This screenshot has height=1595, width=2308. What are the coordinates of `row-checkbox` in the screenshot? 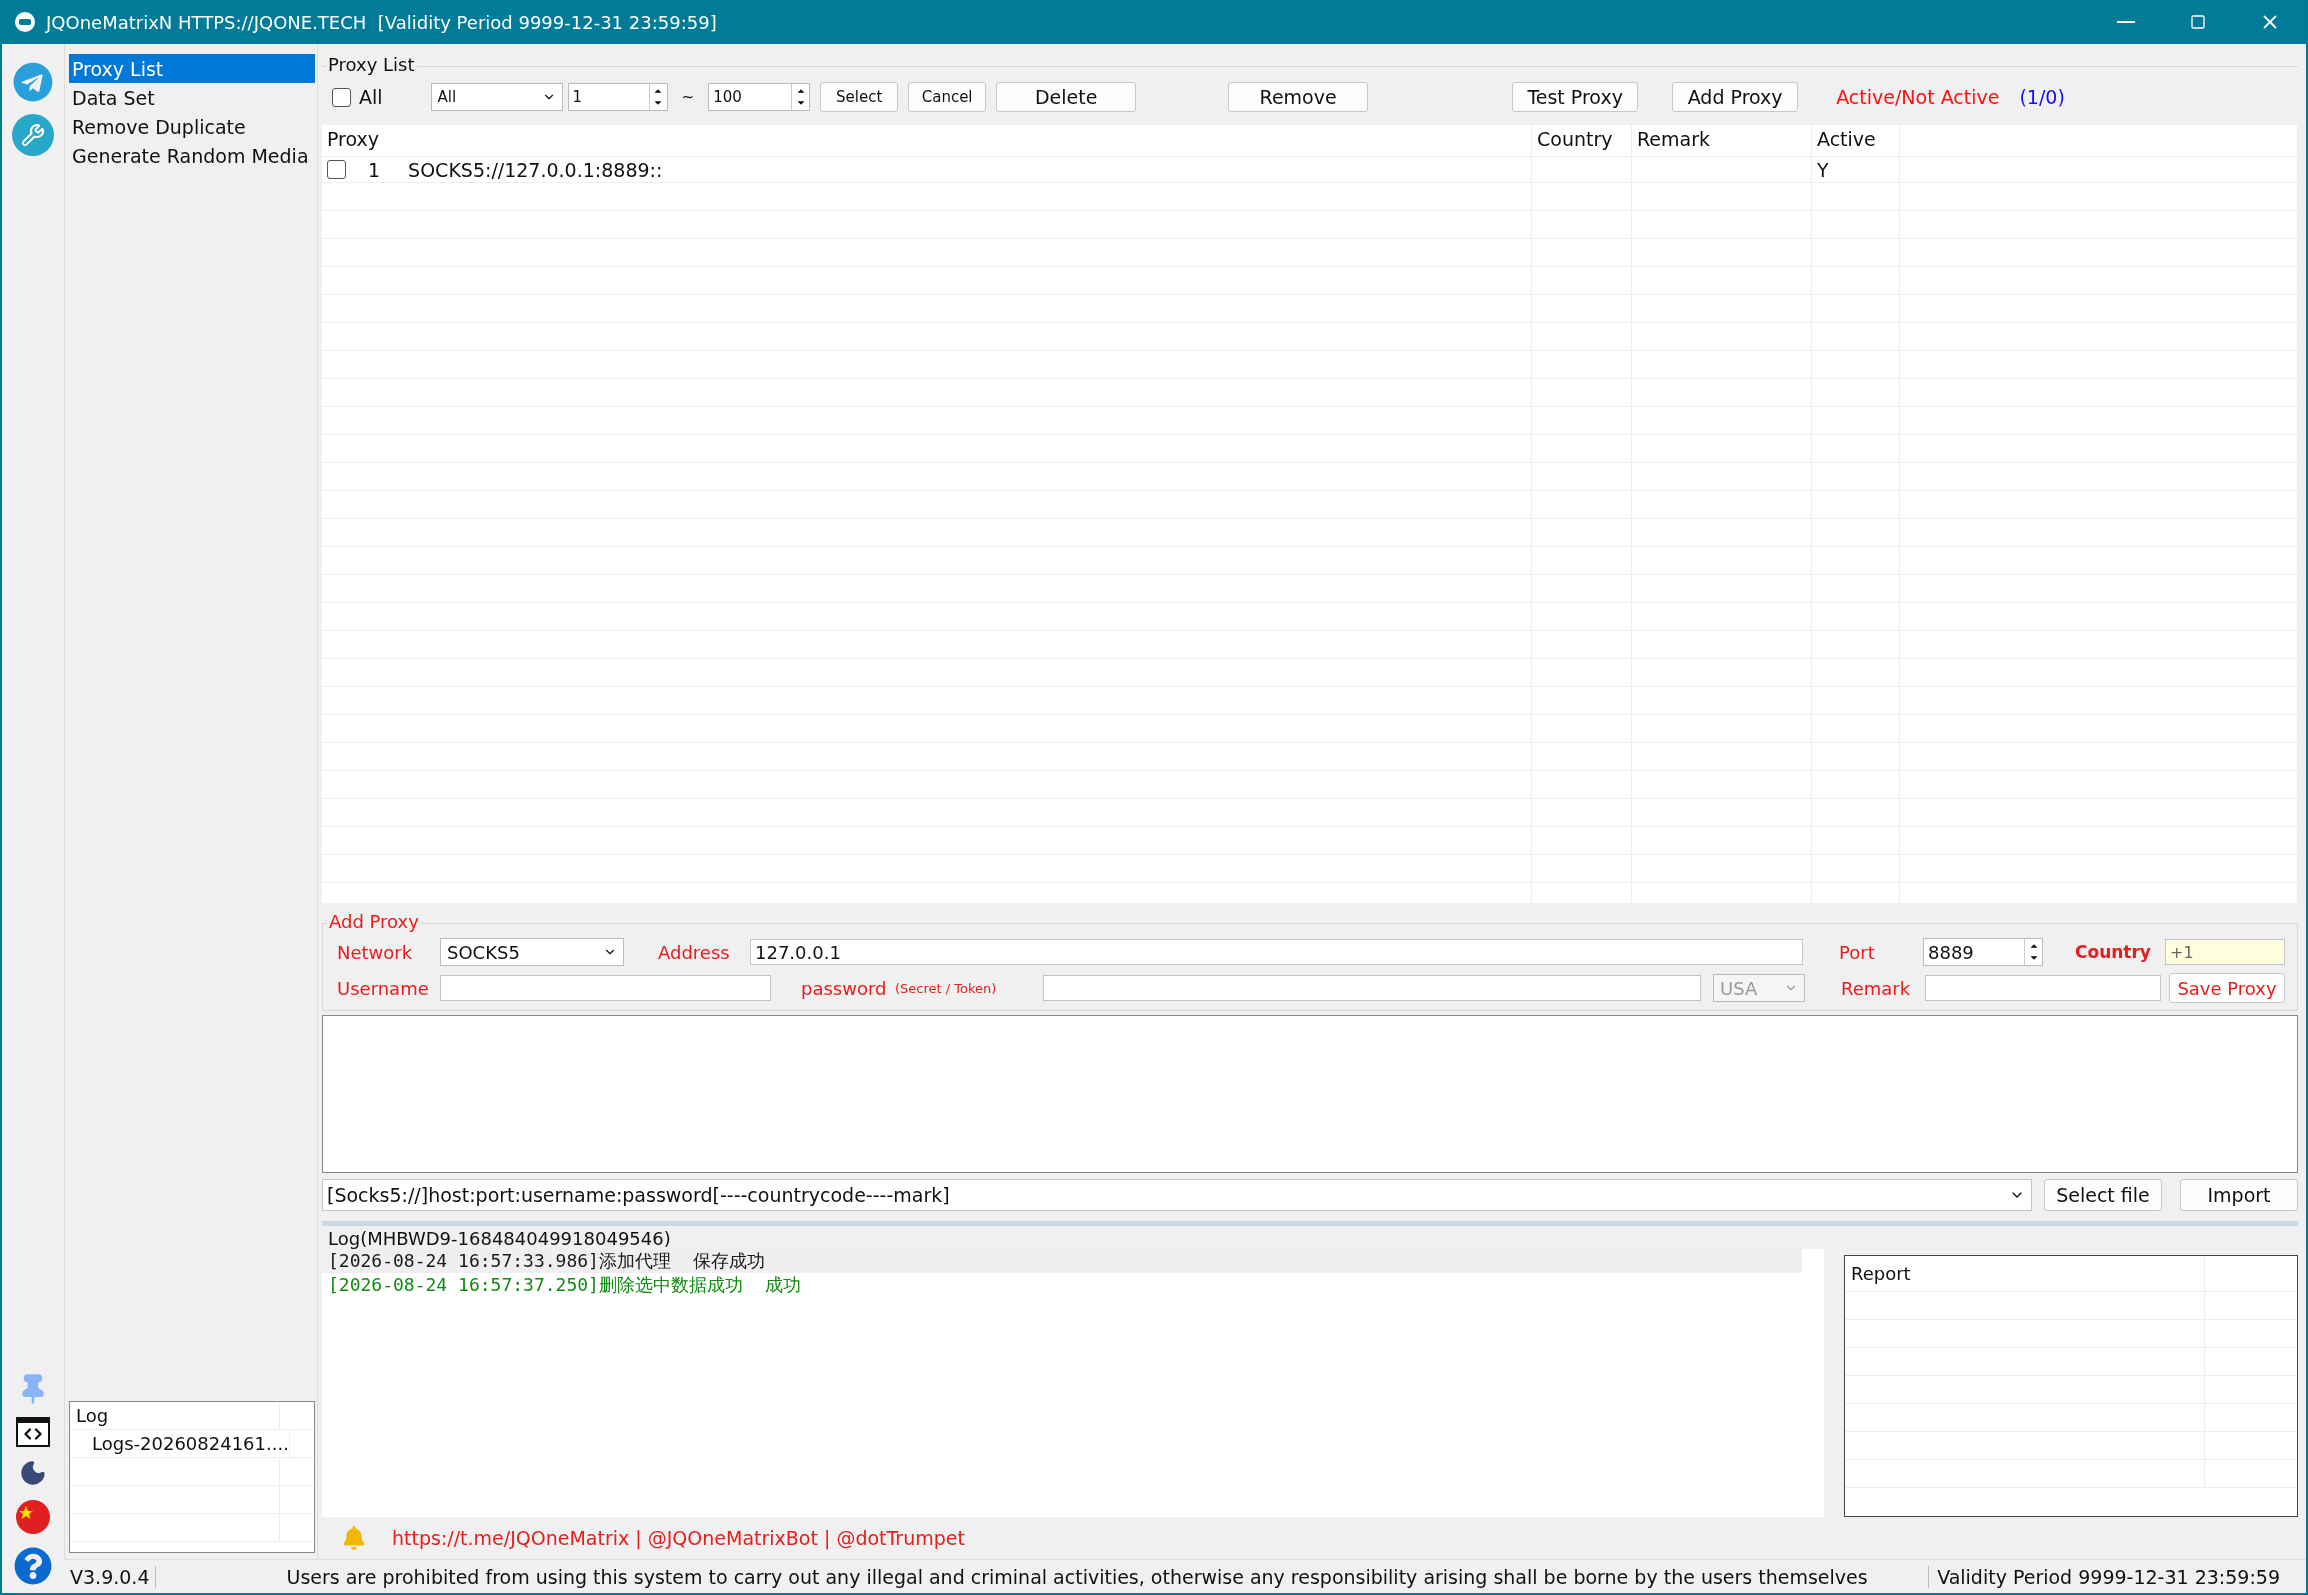 It's located at (336, 169).